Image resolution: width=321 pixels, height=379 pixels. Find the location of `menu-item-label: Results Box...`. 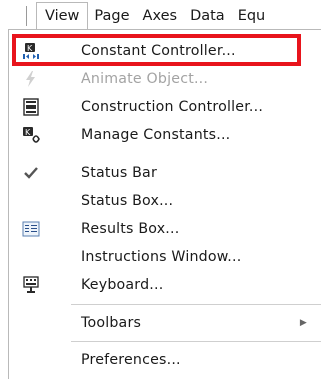

menu-item-label: Results Box... is located at coordinates (130, 229).